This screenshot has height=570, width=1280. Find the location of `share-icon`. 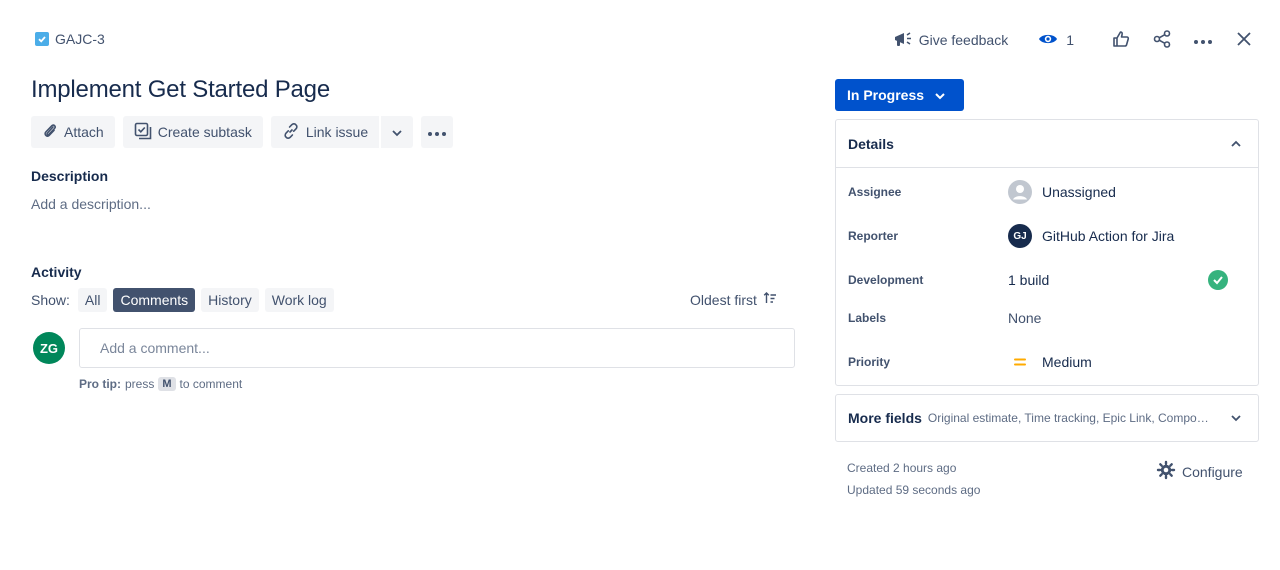

share-icon is located at coordinates (1162, 40).